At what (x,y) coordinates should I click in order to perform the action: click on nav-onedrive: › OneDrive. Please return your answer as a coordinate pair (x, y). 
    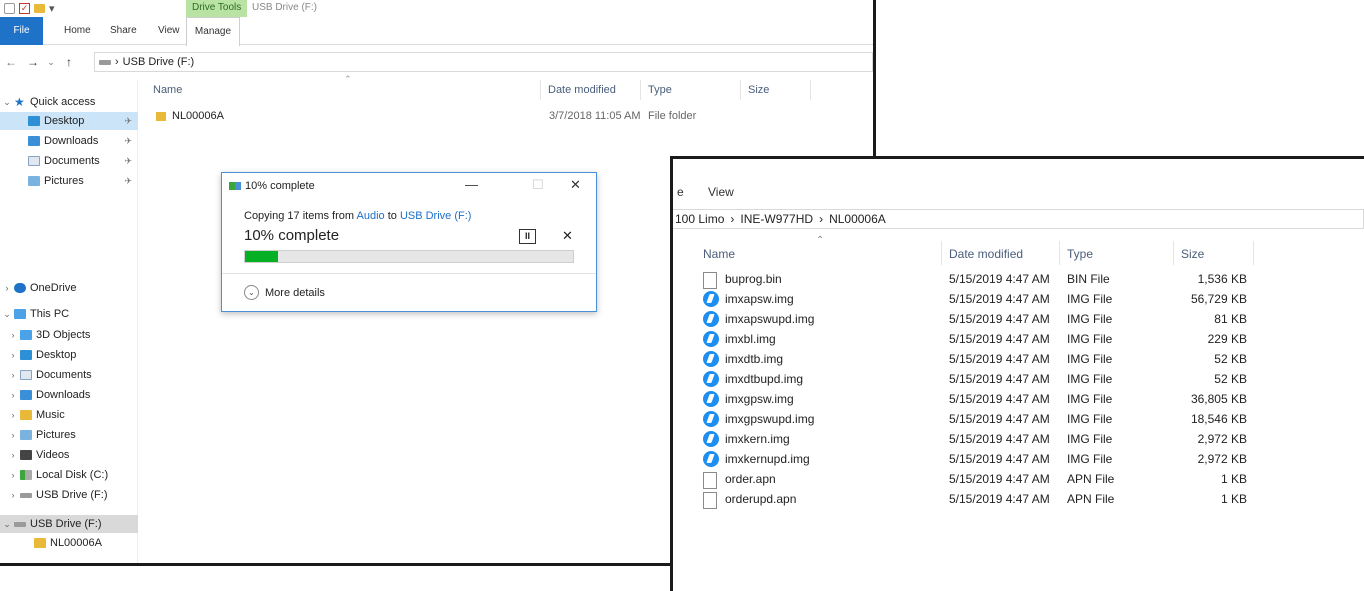
    Looking at the image, I should click on (69, 288).